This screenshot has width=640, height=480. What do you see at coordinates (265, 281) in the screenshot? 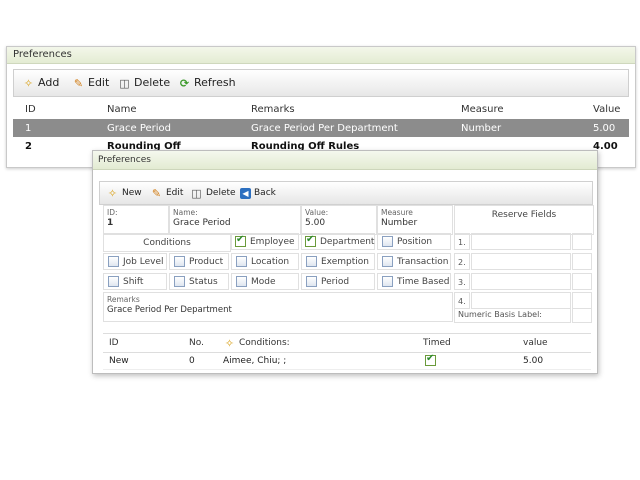
I see `mode-checkbox: Mode` at bounding box center [265, 281].